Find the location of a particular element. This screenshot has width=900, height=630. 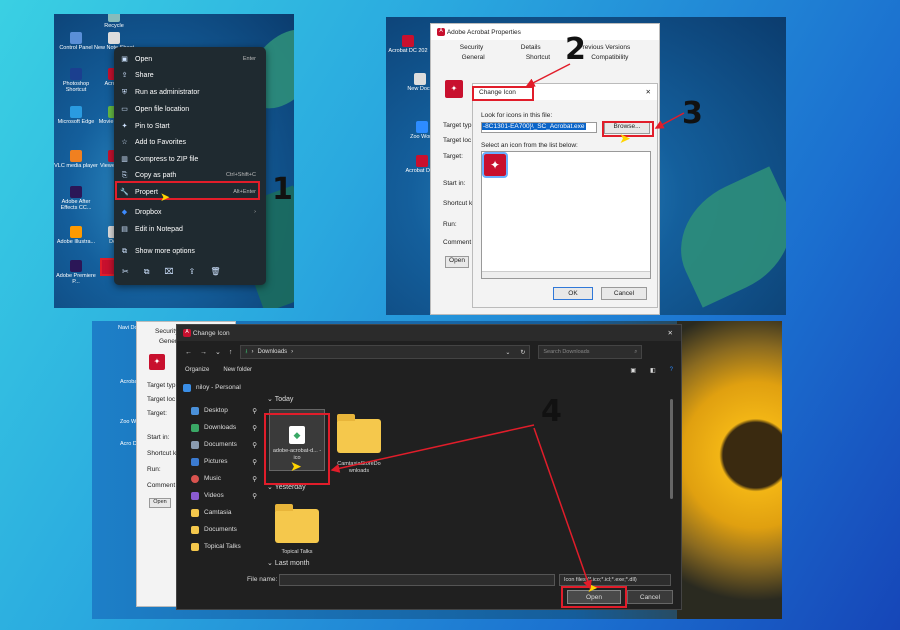

share-quick-icon: ⇪ is located at coordinates (192, 272).